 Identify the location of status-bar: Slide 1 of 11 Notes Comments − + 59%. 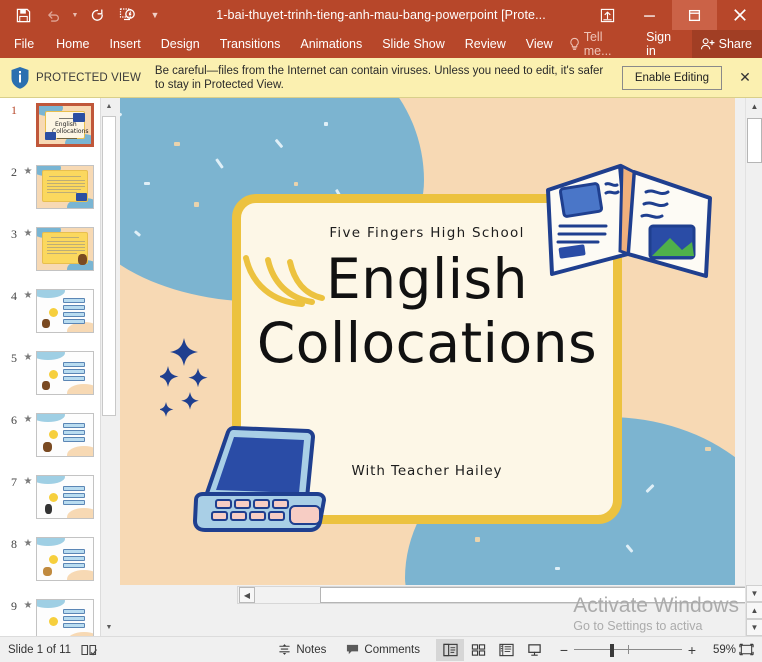
(381, 649).